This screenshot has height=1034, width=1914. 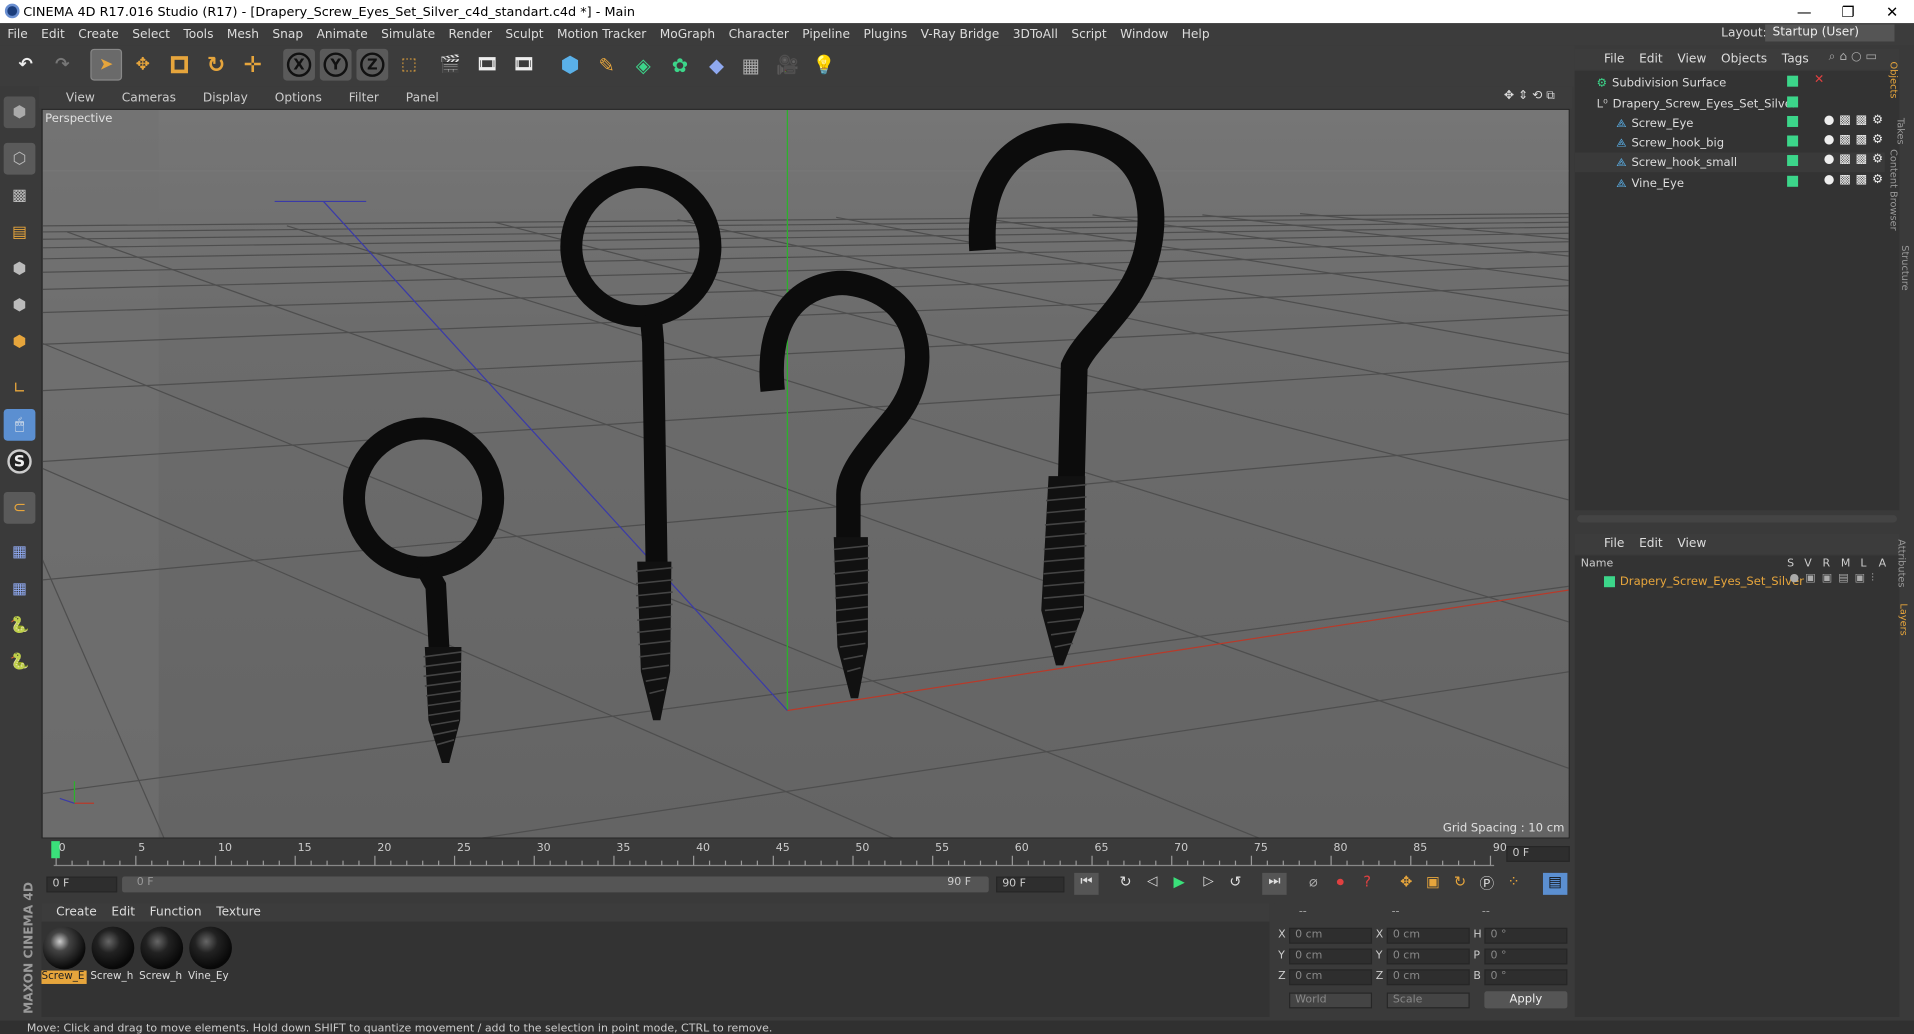 I want to click on menu-vray-bridge: V-Ray Bridge, so click(x=960, y=33).